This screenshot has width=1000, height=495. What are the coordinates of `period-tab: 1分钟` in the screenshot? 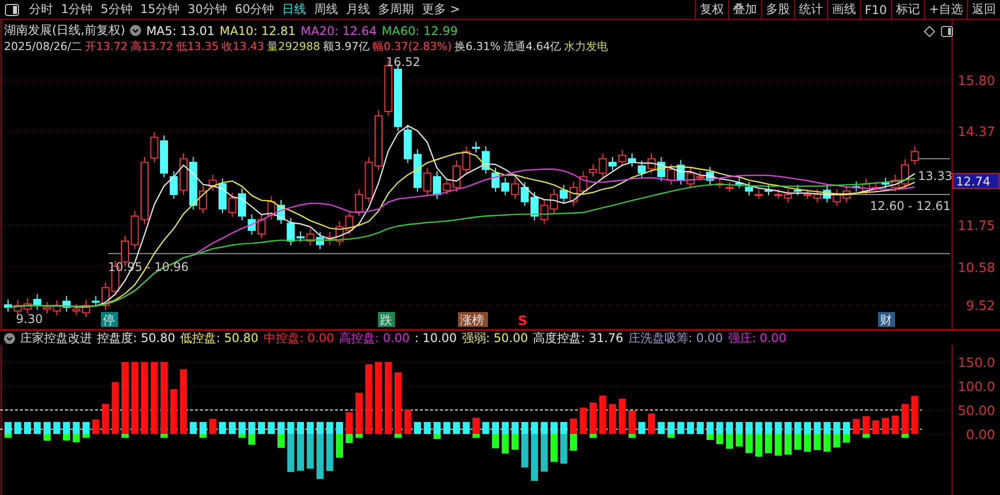 It's located at (77, 9).